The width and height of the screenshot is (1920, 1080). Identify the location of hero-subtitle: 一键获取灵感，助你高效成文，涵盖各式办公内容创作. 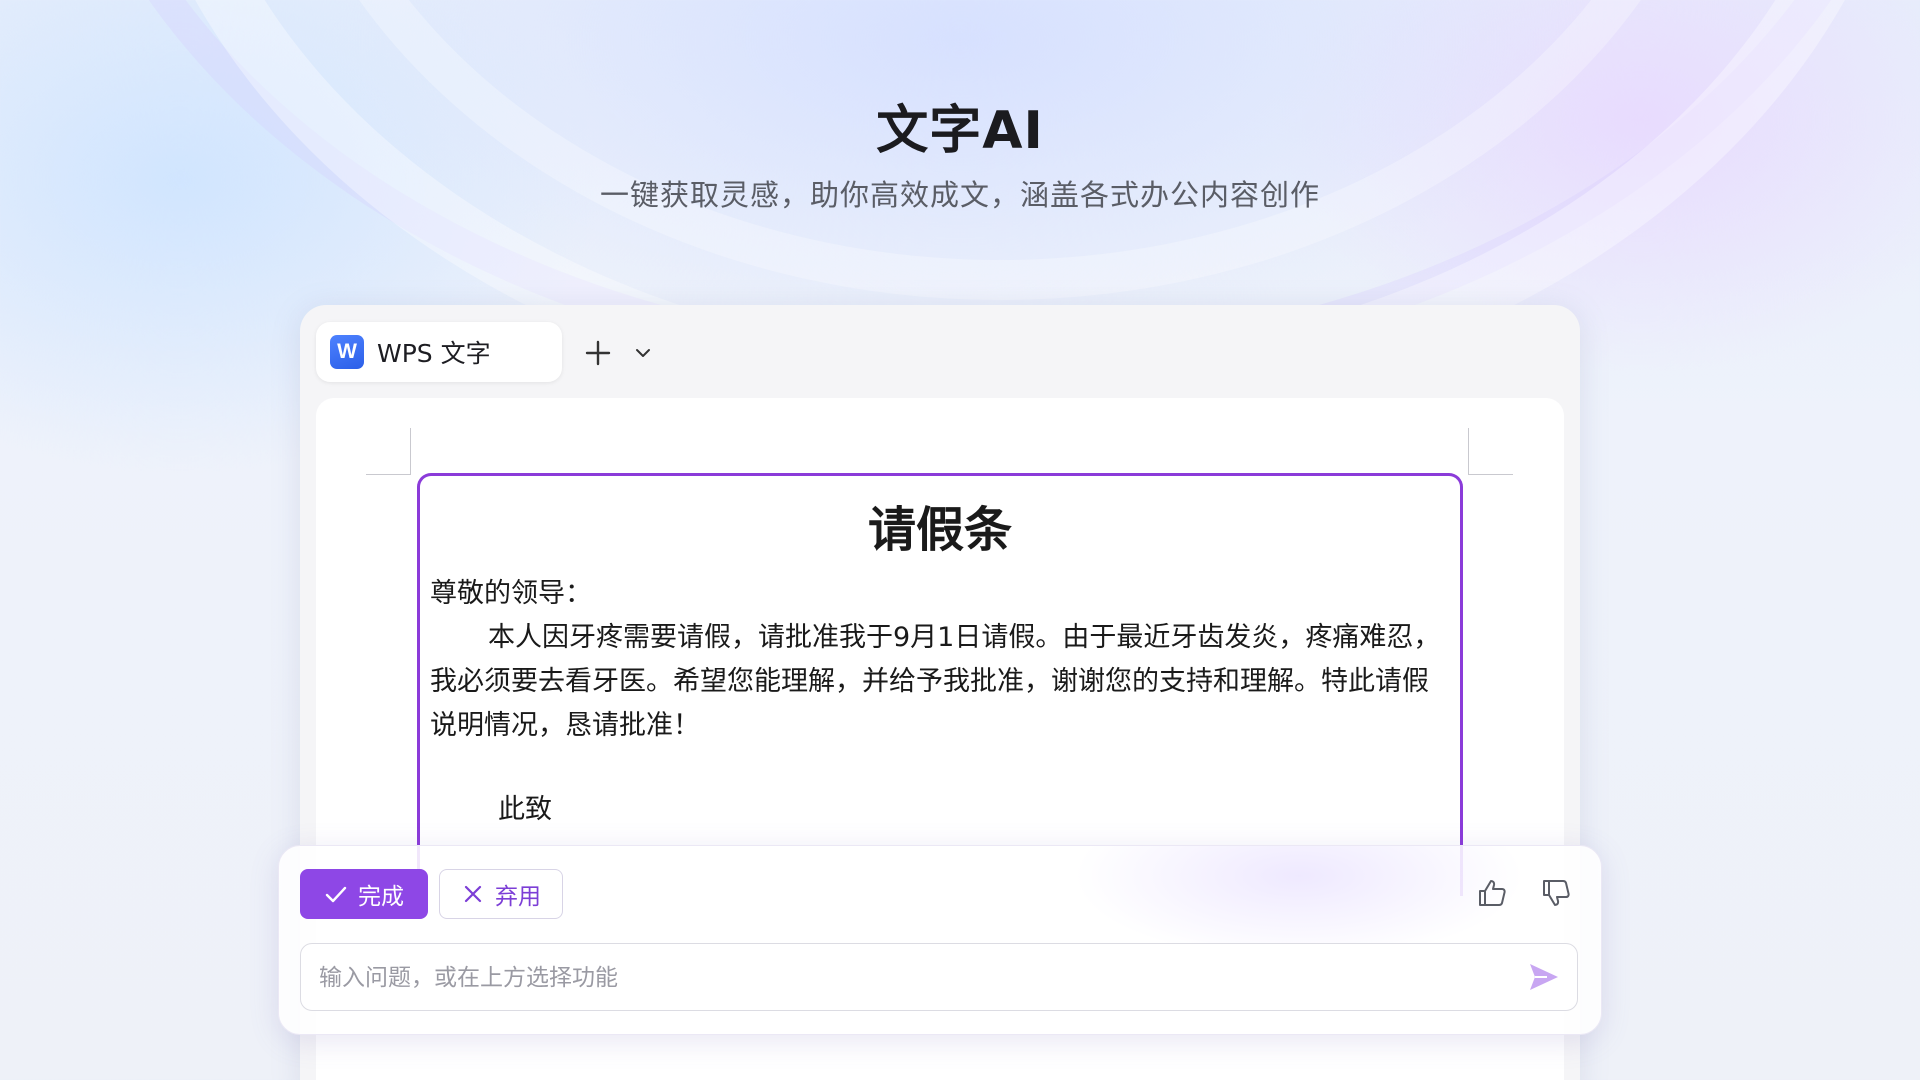
(959, 195).